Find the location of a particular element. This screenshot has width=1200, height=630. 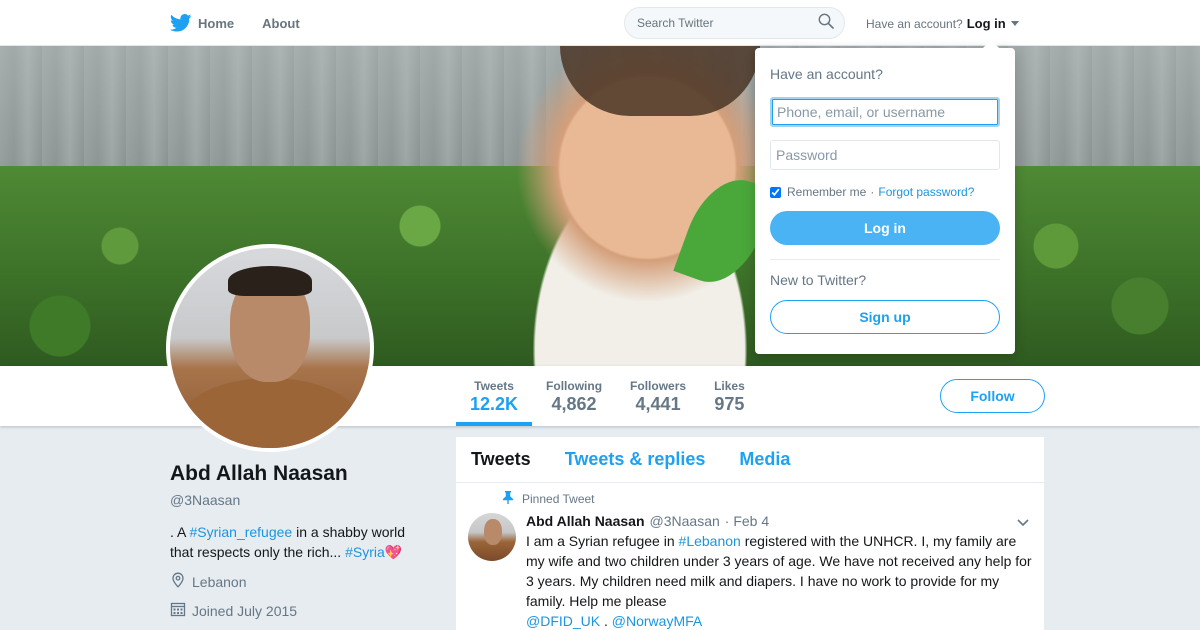

pinned-tweet-label: Pinned Tweet is located at coordinates (767, 499).